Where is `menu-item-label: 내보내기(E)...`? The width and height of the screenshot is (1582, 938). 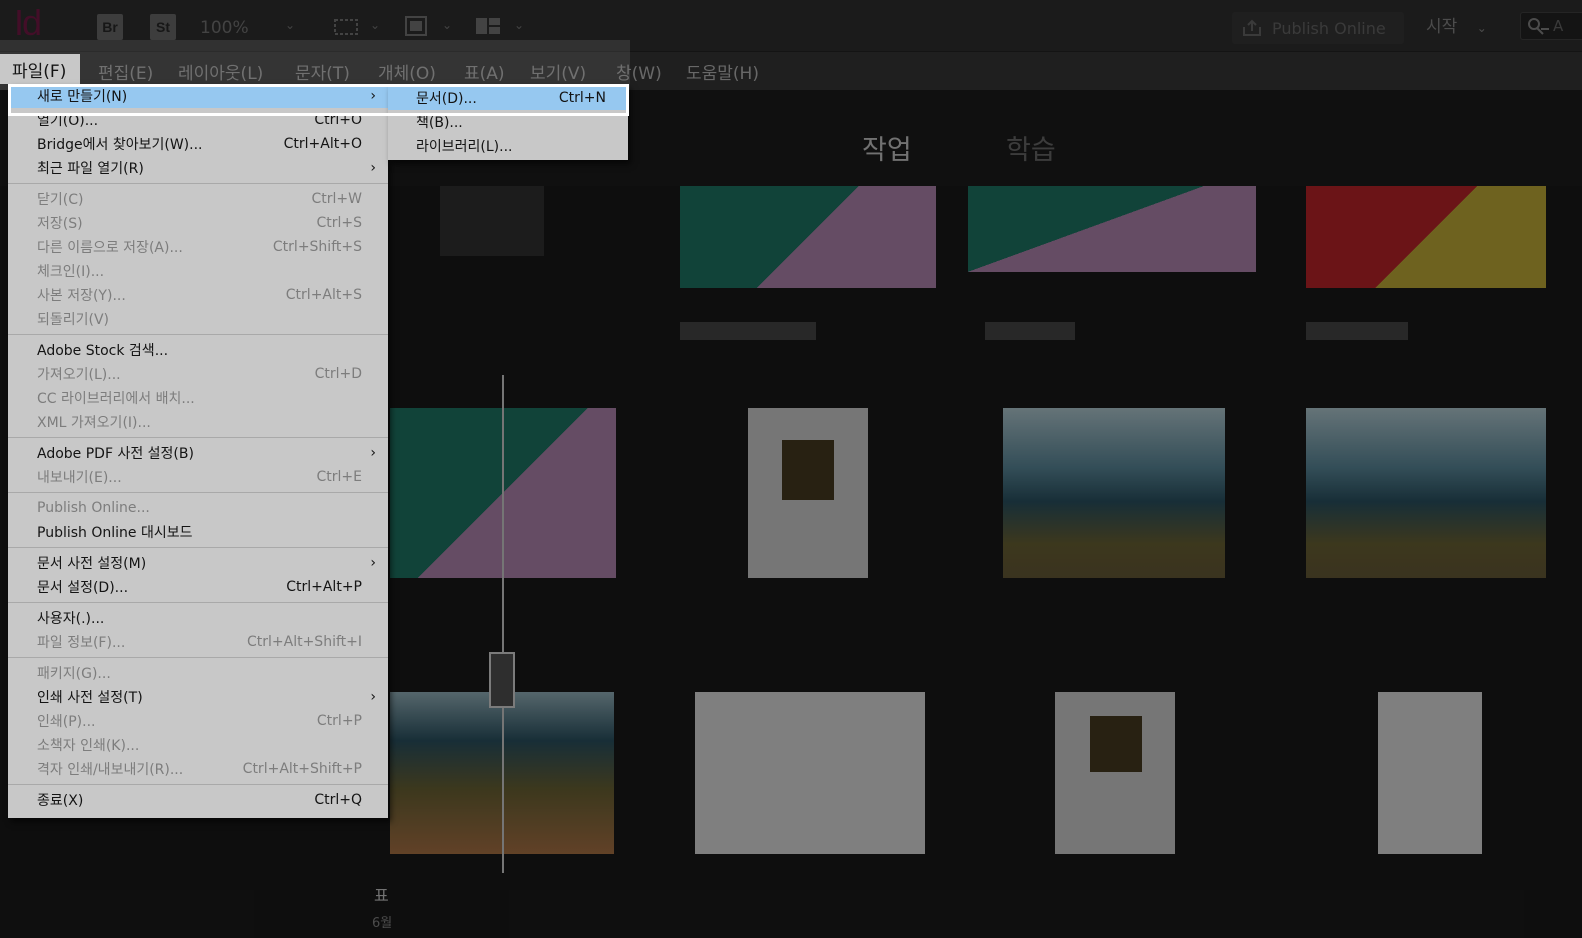
menu-item-label: 내보내기(E)... is located at coordinates (79, 478).